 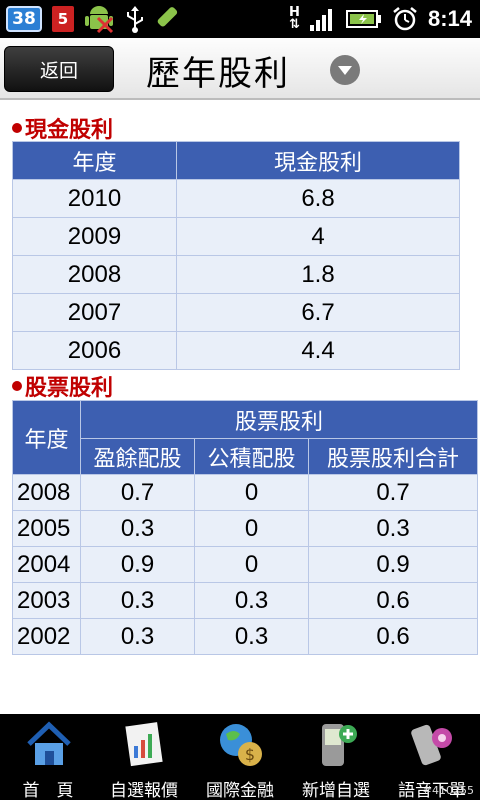 What do you see at coordinates (318, 160) in the screenshot?
I see `column-header-cash-dividend: 現金股利` at bounding box center [318, 160].